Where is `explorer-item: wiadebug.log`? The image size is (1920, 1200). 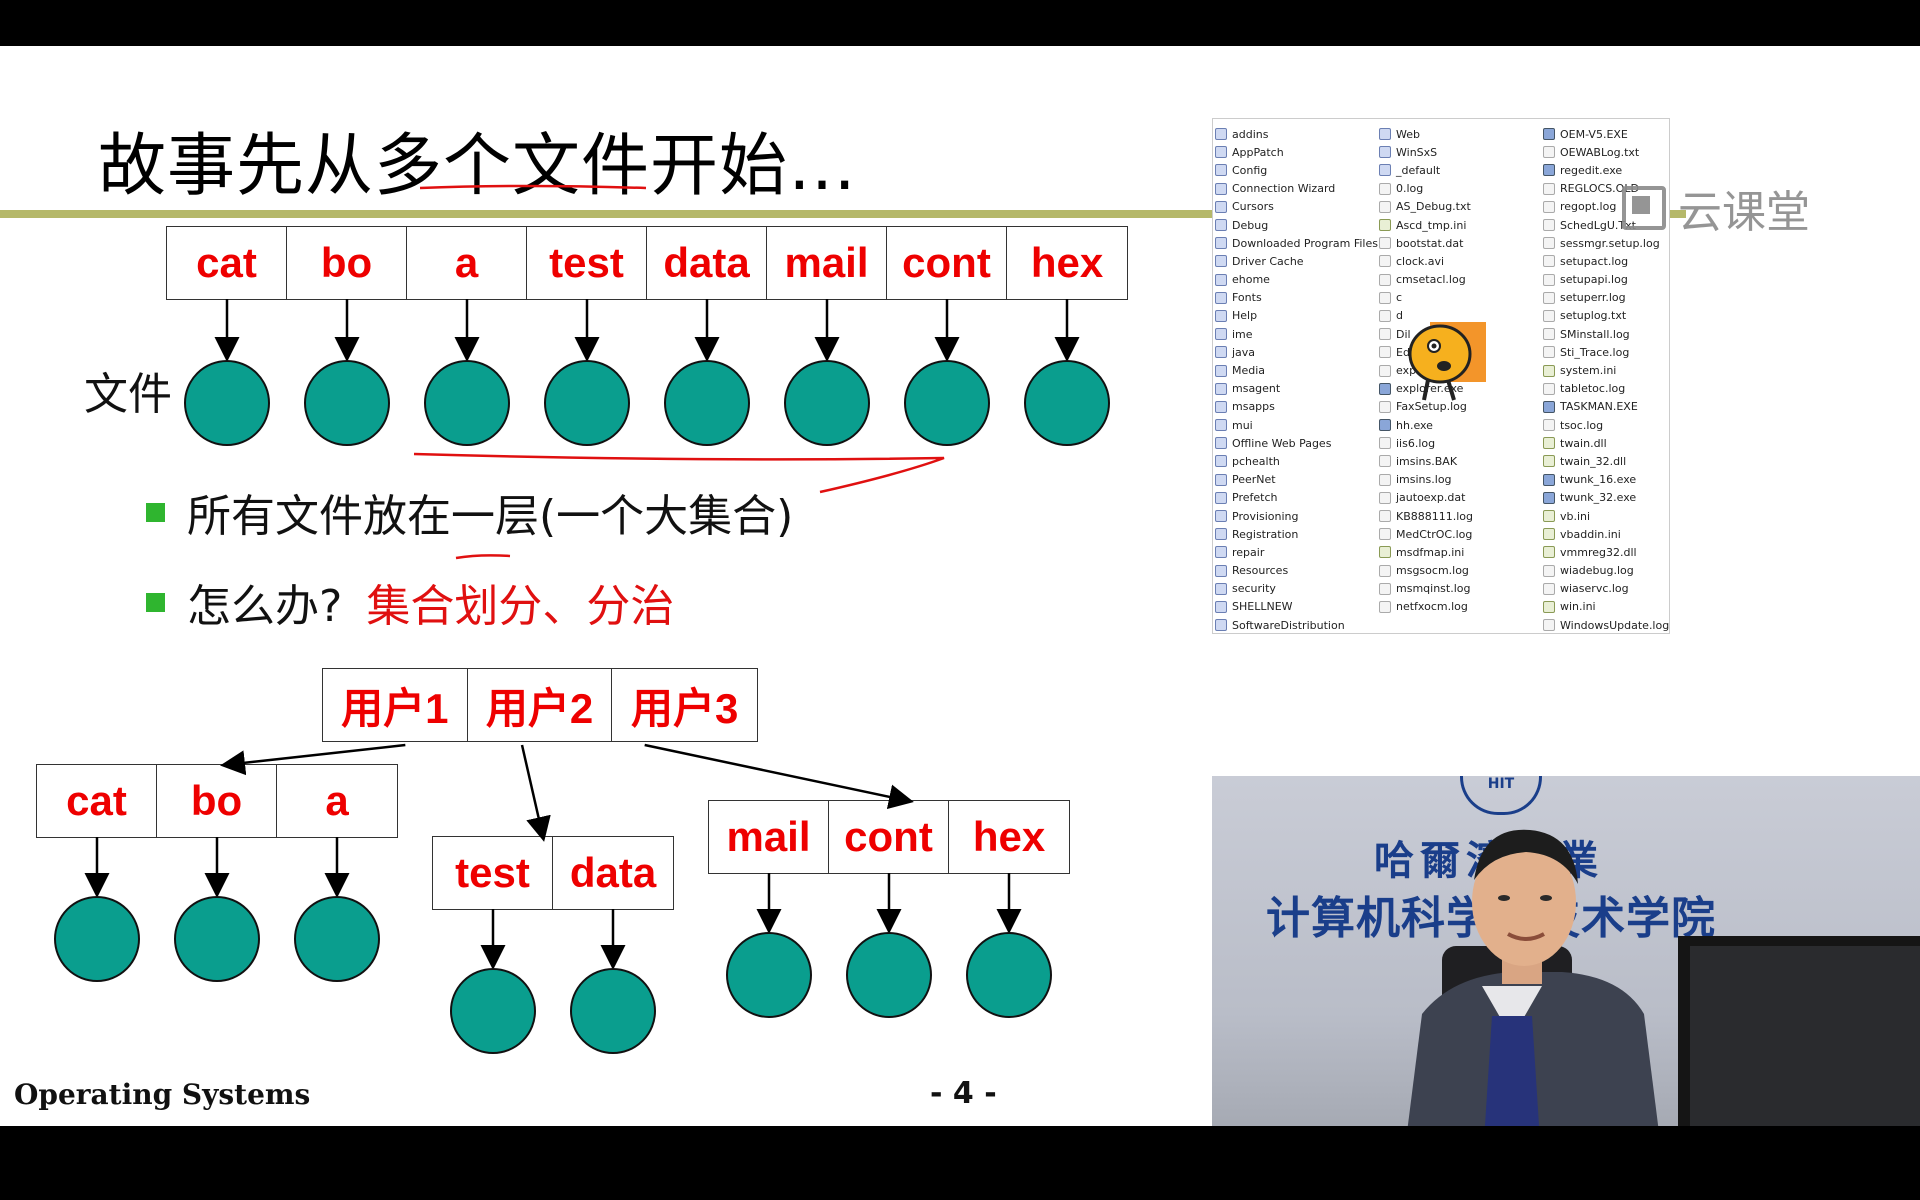
explorer-item: wiadebug.log is located at coordinates (1606, 571).